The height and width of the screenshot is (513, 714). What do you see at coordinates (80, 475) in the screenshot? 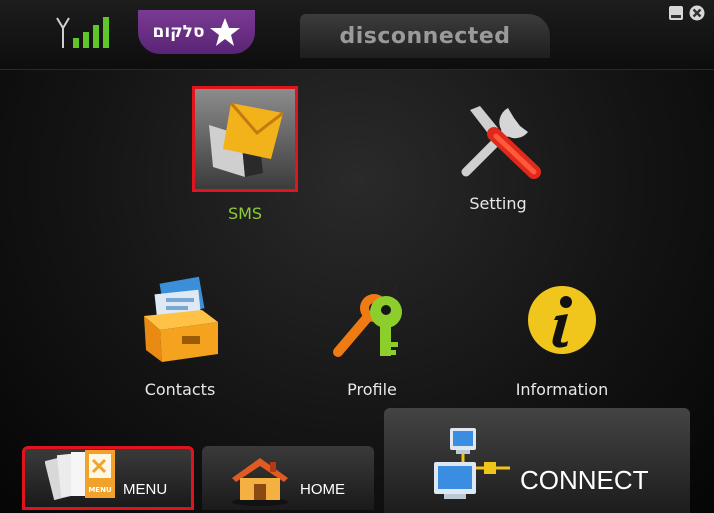
I see `menu-cards-icon: MENU` at bounding box center [80, 475].